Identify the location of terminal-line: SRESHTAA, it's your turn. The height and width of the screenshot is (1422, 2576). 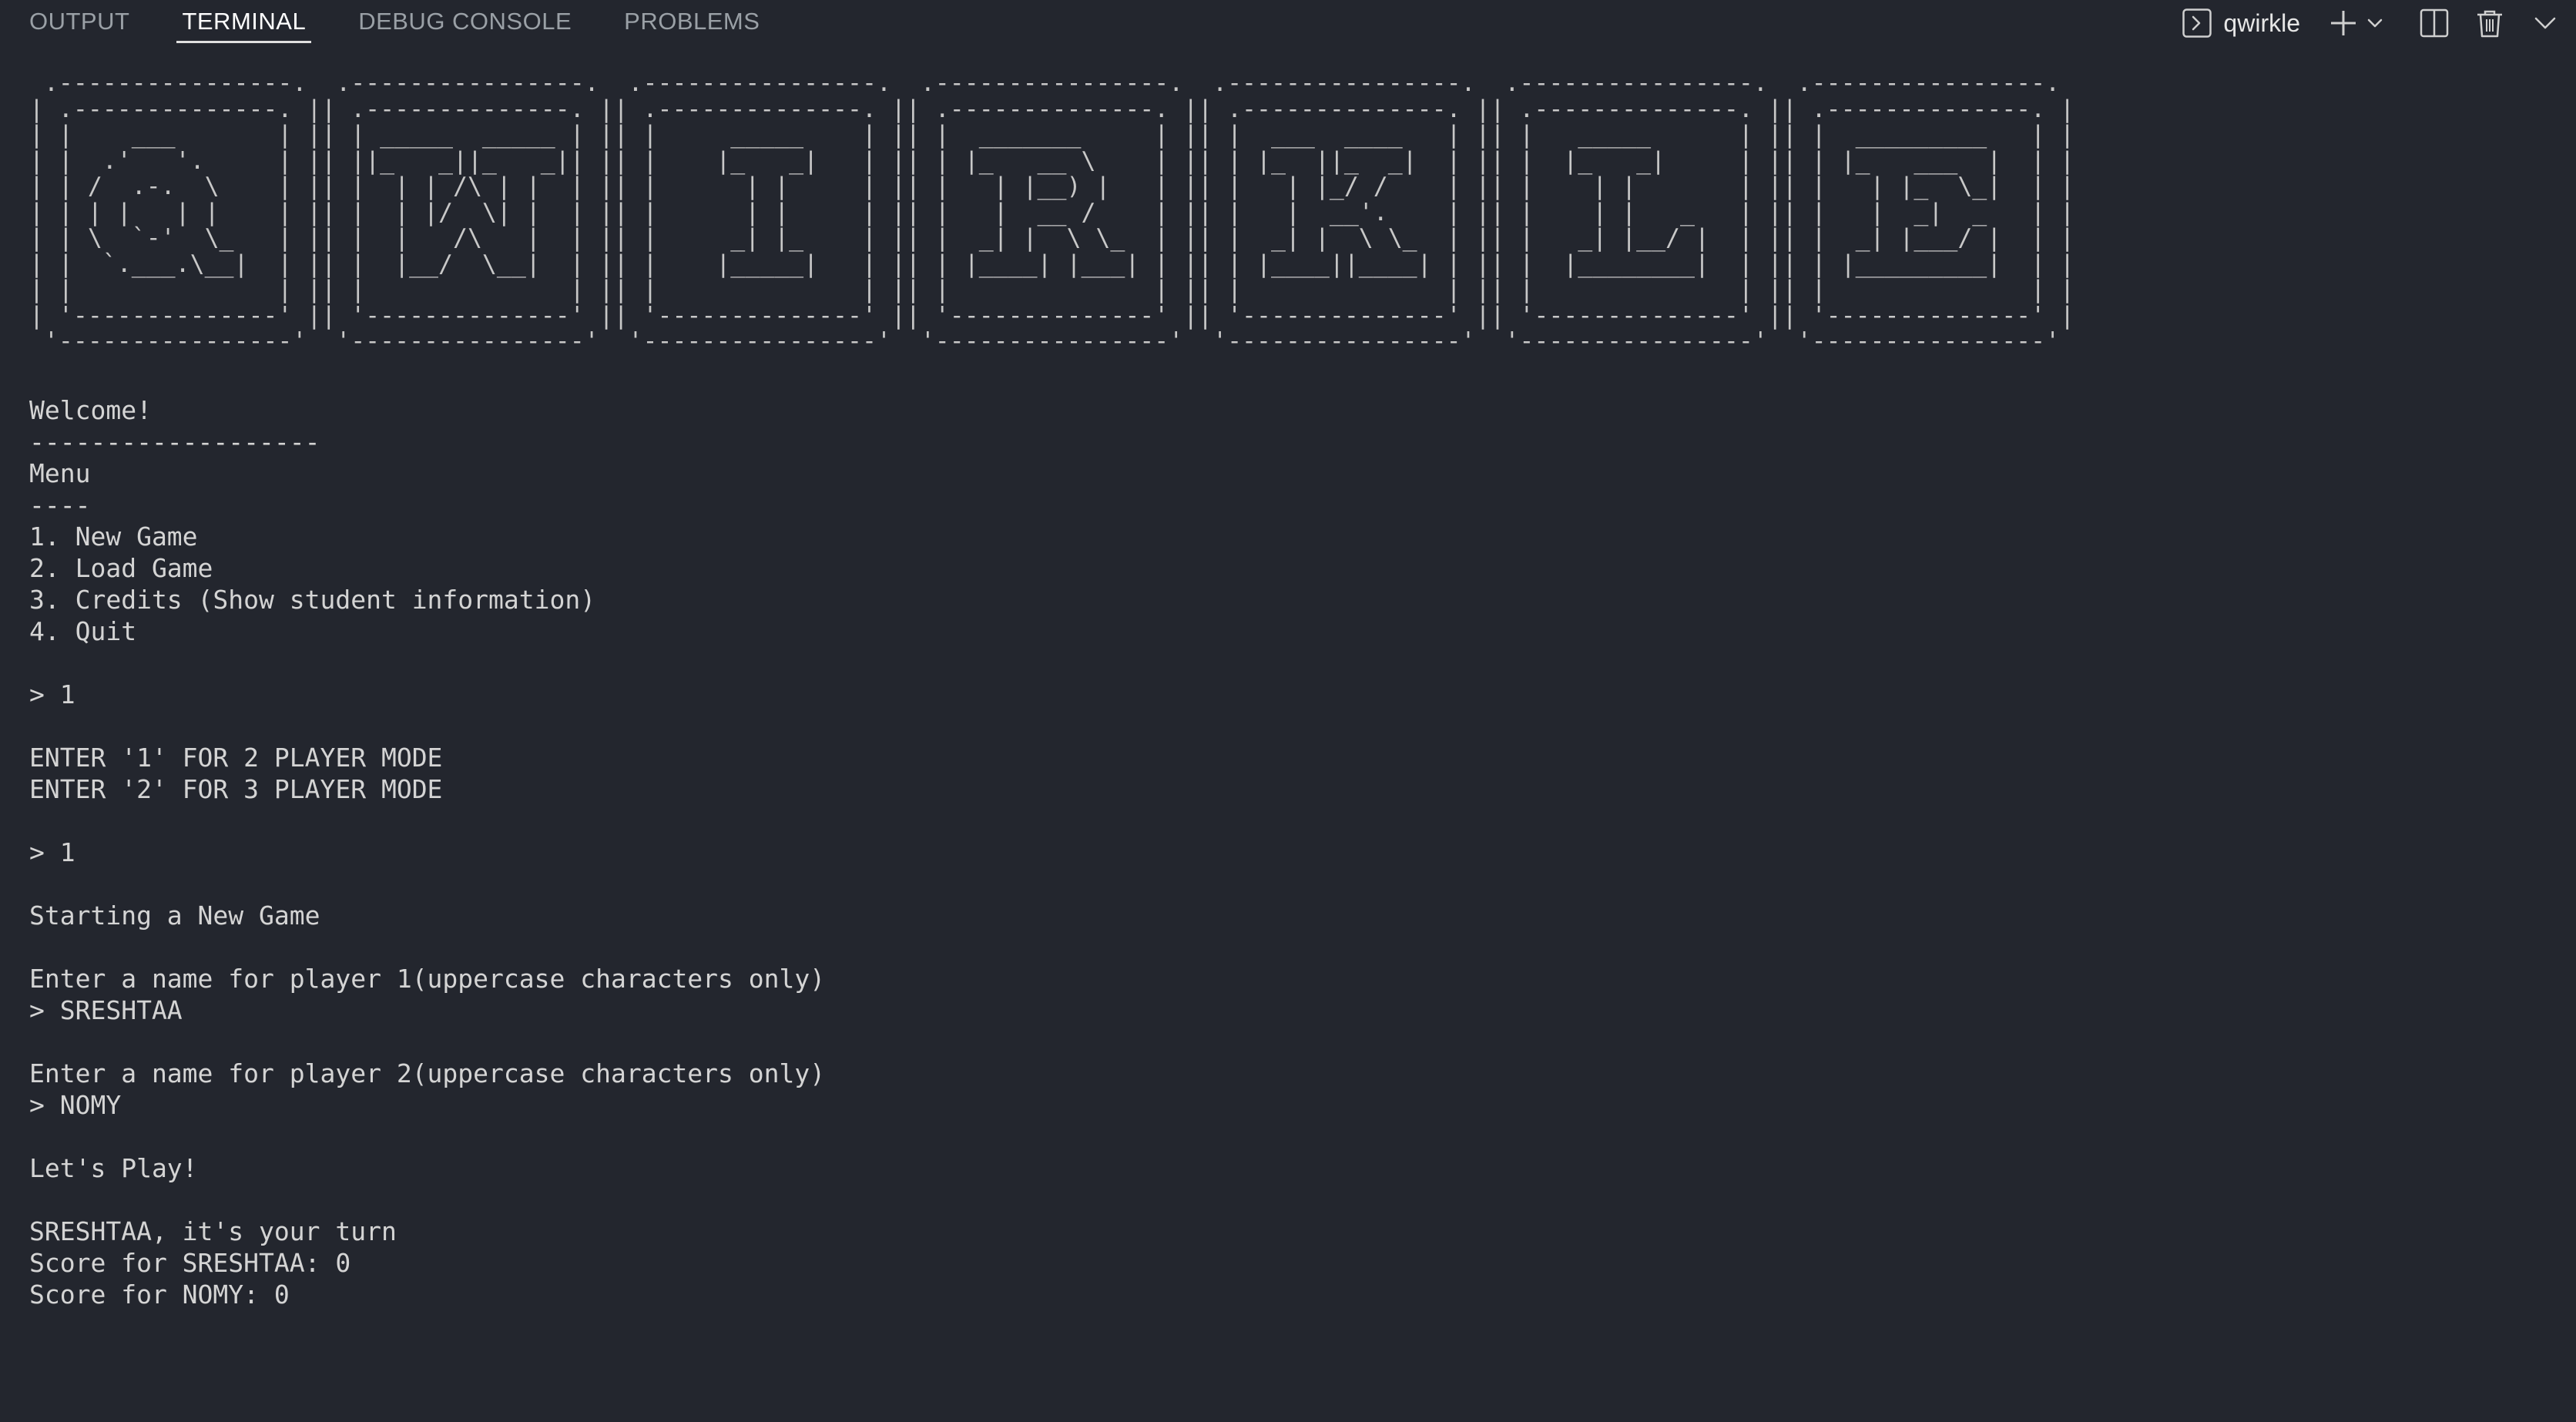
(213, 1231).